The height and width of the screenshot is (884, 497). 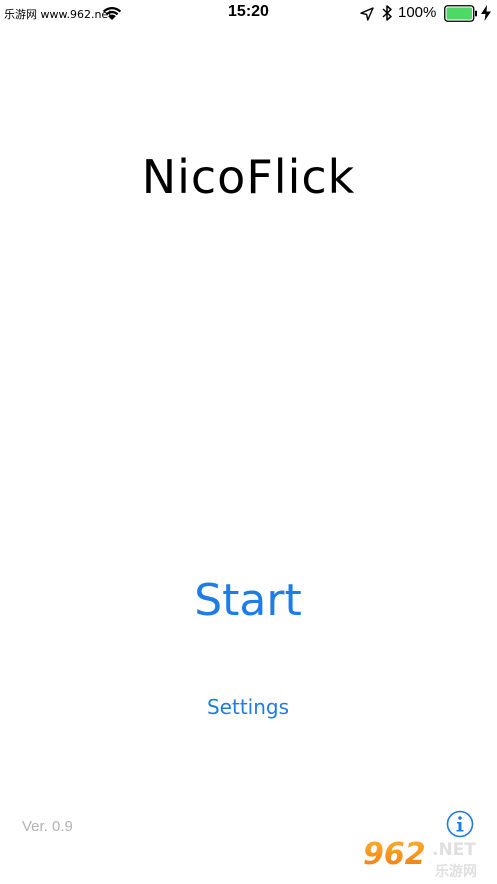 What do you see at coordinates (456, 871) in the screenshot?
I see `svg-text: 乐游网` at bounding box center [456, 871].